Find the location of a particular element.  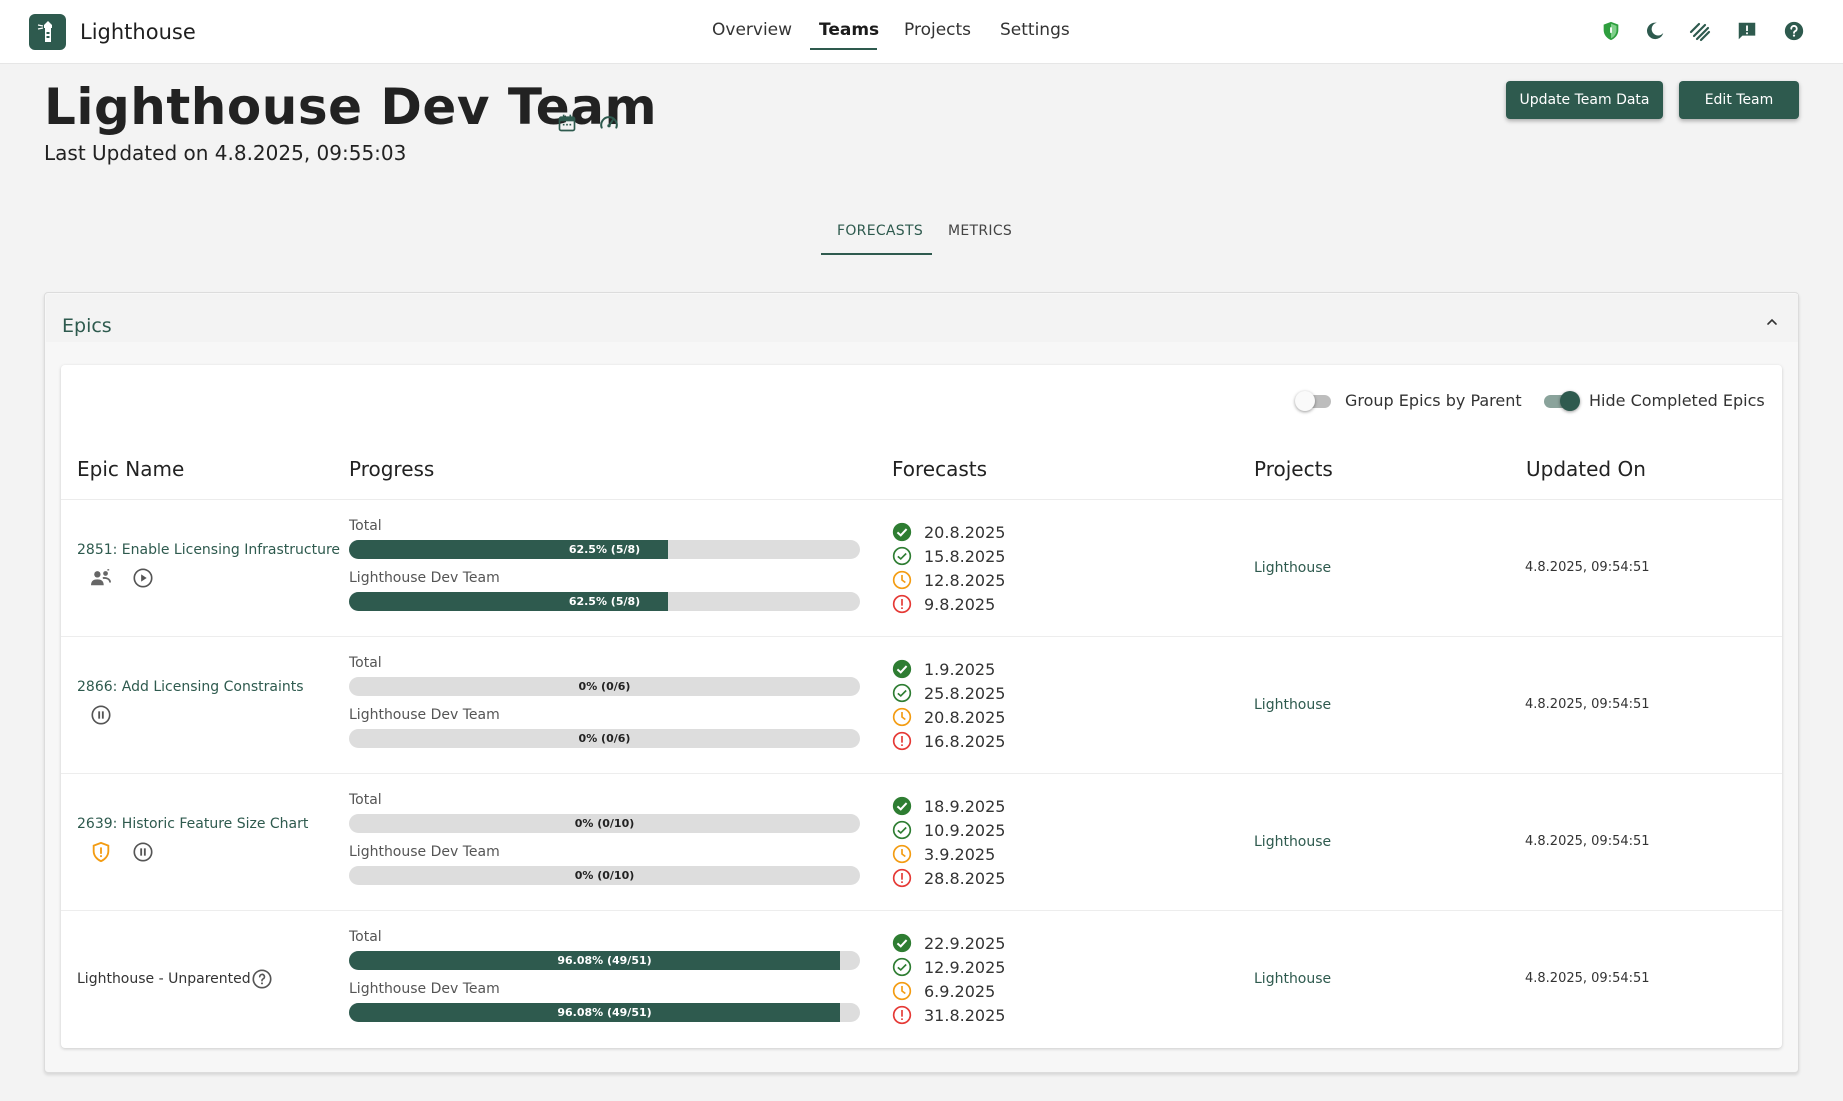

play-icon is located at coordinates (143, 578).